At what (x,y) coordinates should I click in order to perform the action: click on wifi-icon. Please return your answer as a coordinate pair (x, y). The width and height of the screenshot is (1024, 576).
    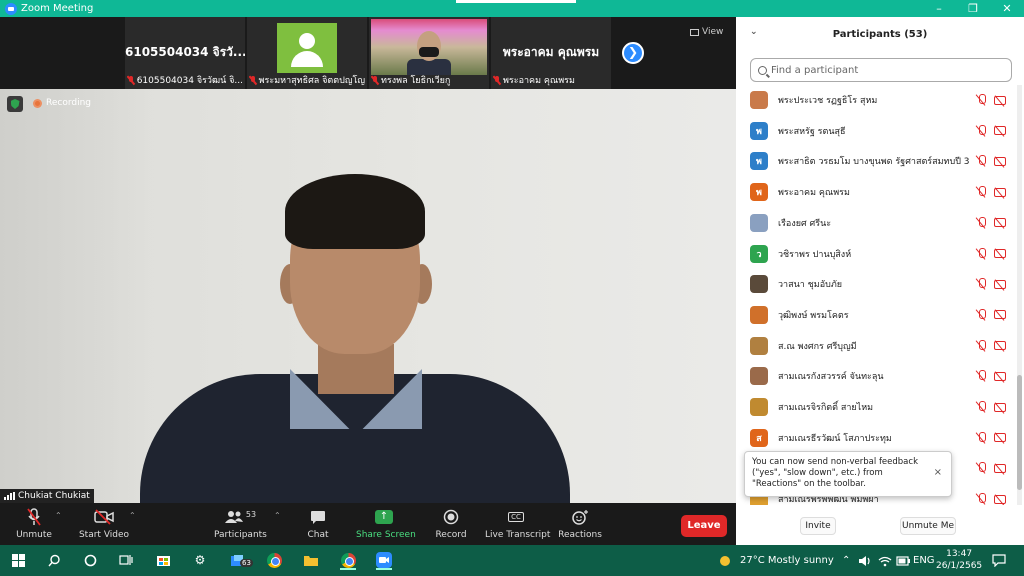
    Looking at the image, I should click on (885, 561).